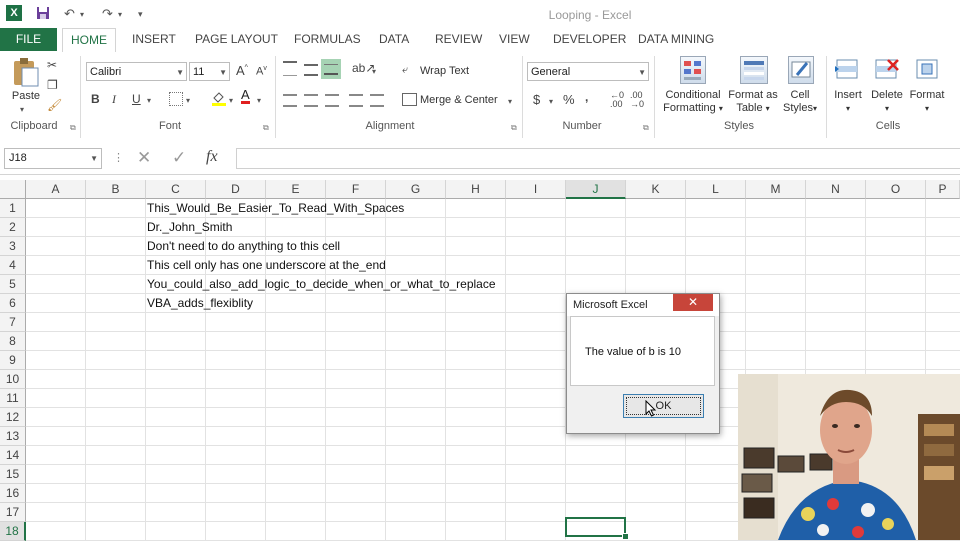 The height and width of the screenshot is (541, 960). What do you see at coordinates (52, 85) in the screenshot?
I see `copy-icon: ❐` at bounding box center [52, 85].